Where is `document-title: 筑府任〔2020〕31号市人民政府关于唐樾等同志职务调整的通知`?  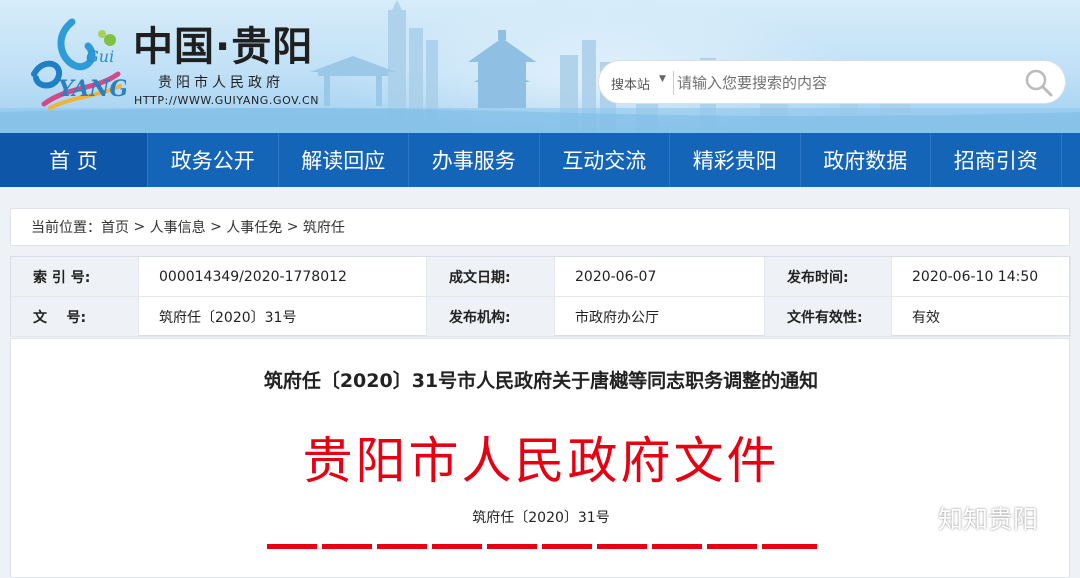
document-title: 筑府任〔2020〕31号市人民政府关于唐樾等同志职务调整的通知 is located at coordinates (541, 381).